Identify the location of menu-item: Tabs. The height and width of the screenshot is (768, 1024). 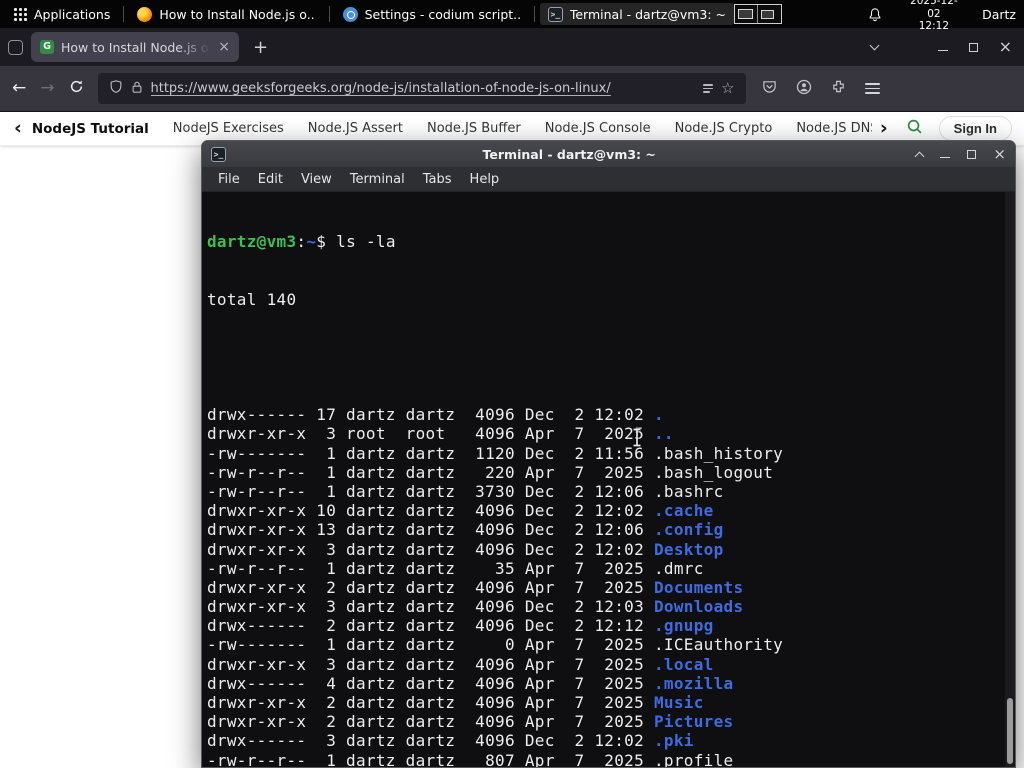
(437, 179).